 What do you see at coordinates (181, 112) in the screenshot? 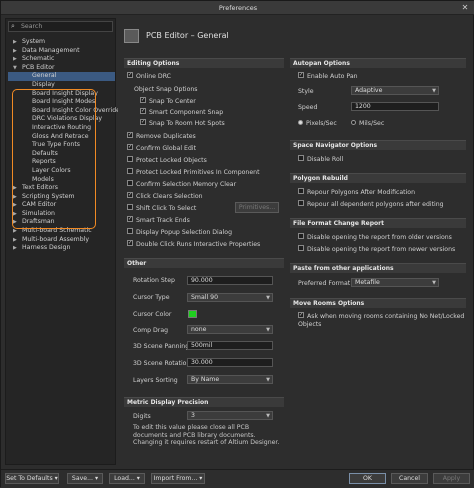
I see `smart-snap-option: ✓ Smart Component Snap` at bounding box center [181, 112].